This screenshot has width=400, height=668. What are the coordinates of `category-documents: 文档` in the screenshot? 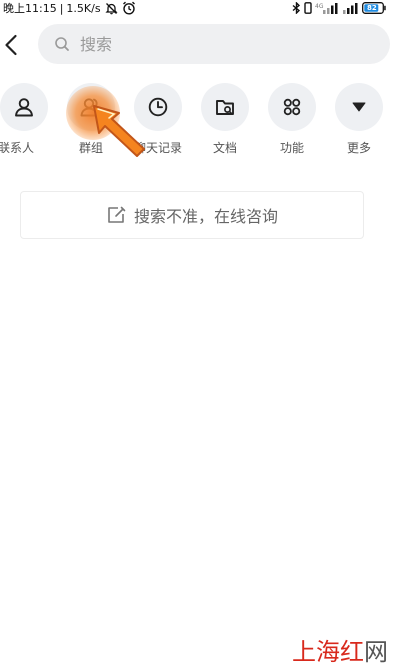 It's located at (227, 123).